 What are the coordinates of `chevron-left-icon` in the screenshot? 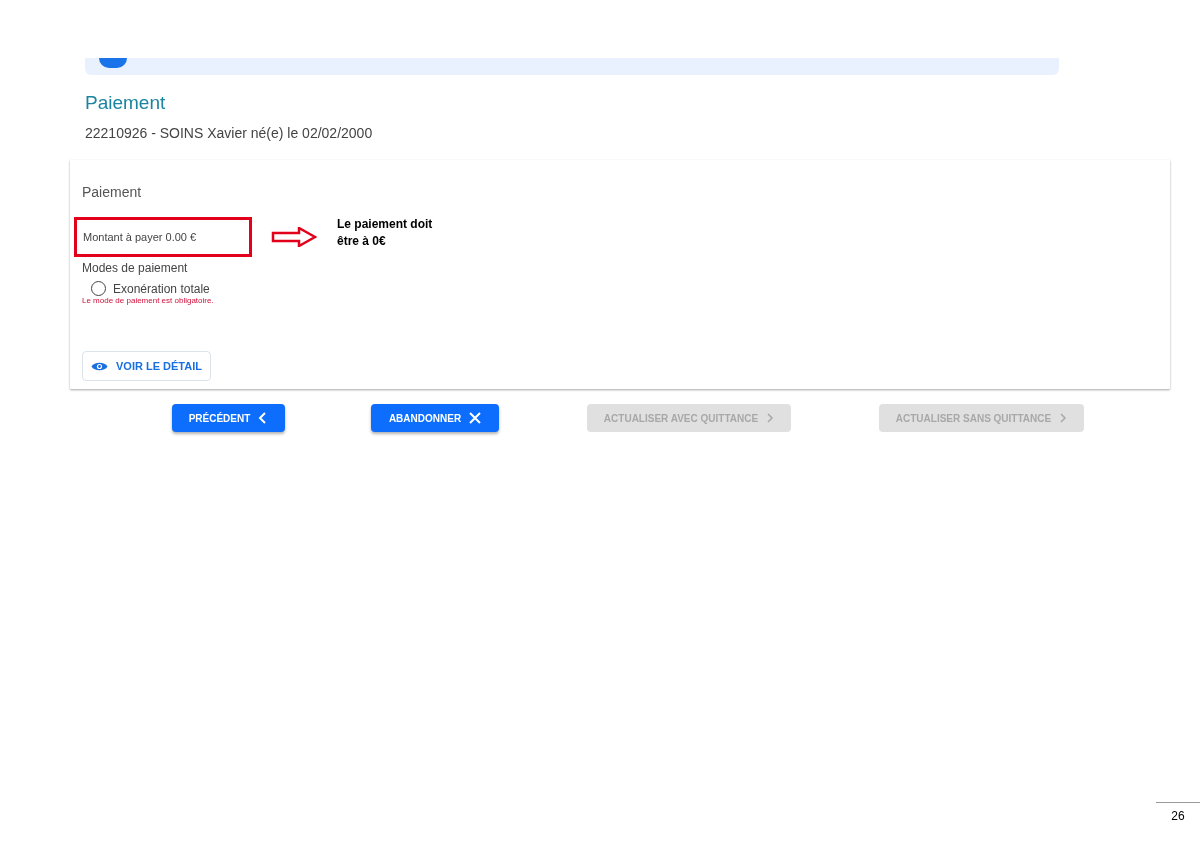 It's located at (263, 418).